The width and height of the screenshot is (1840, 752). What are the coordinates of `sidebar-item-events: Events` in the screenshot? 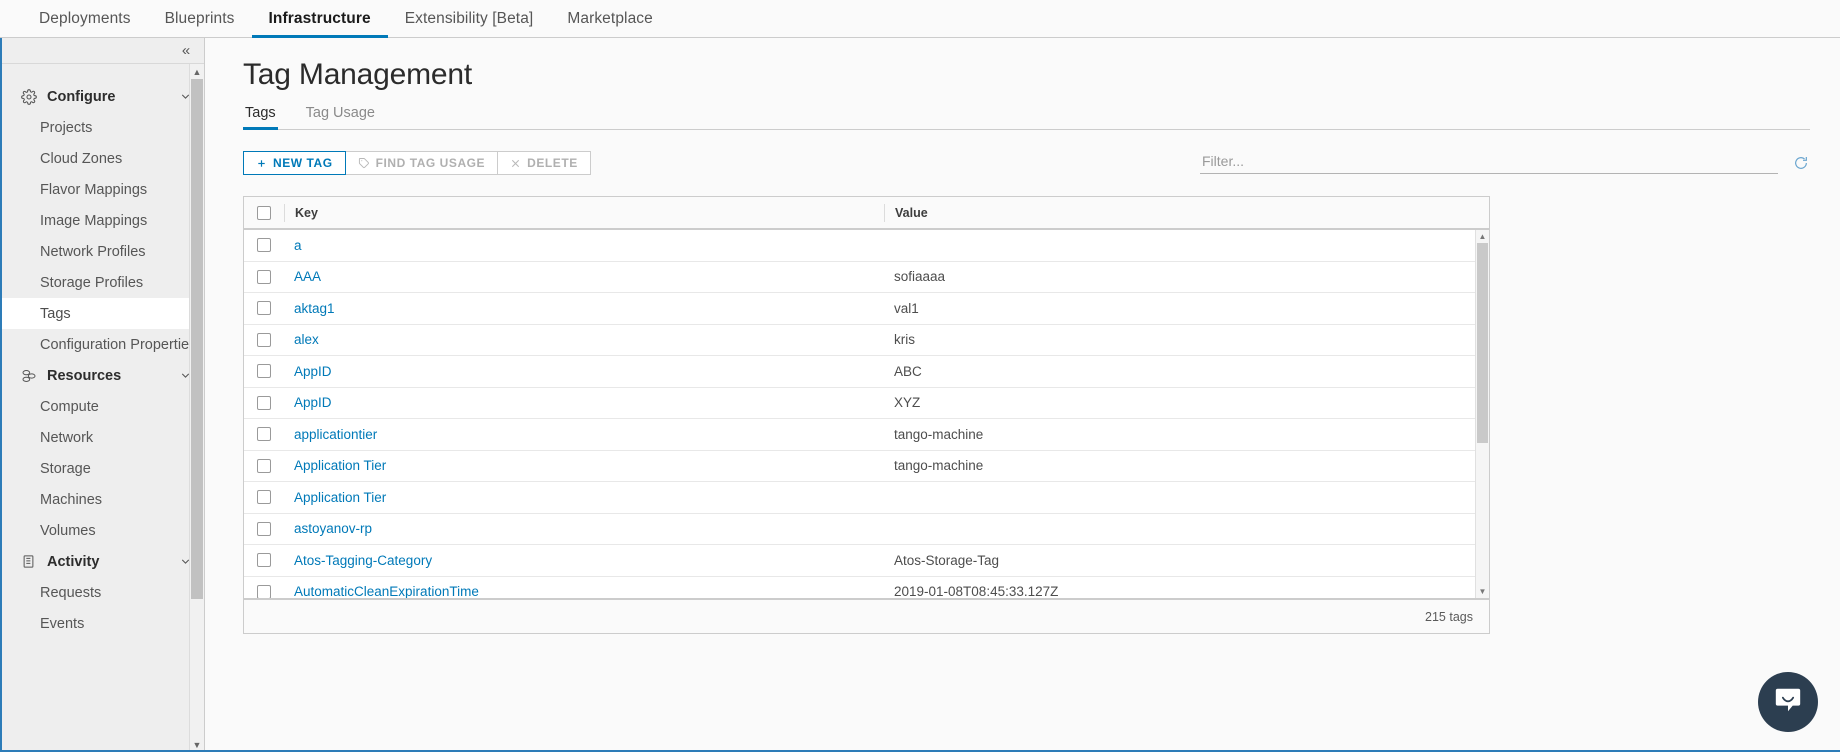 It's located at (102, 623).